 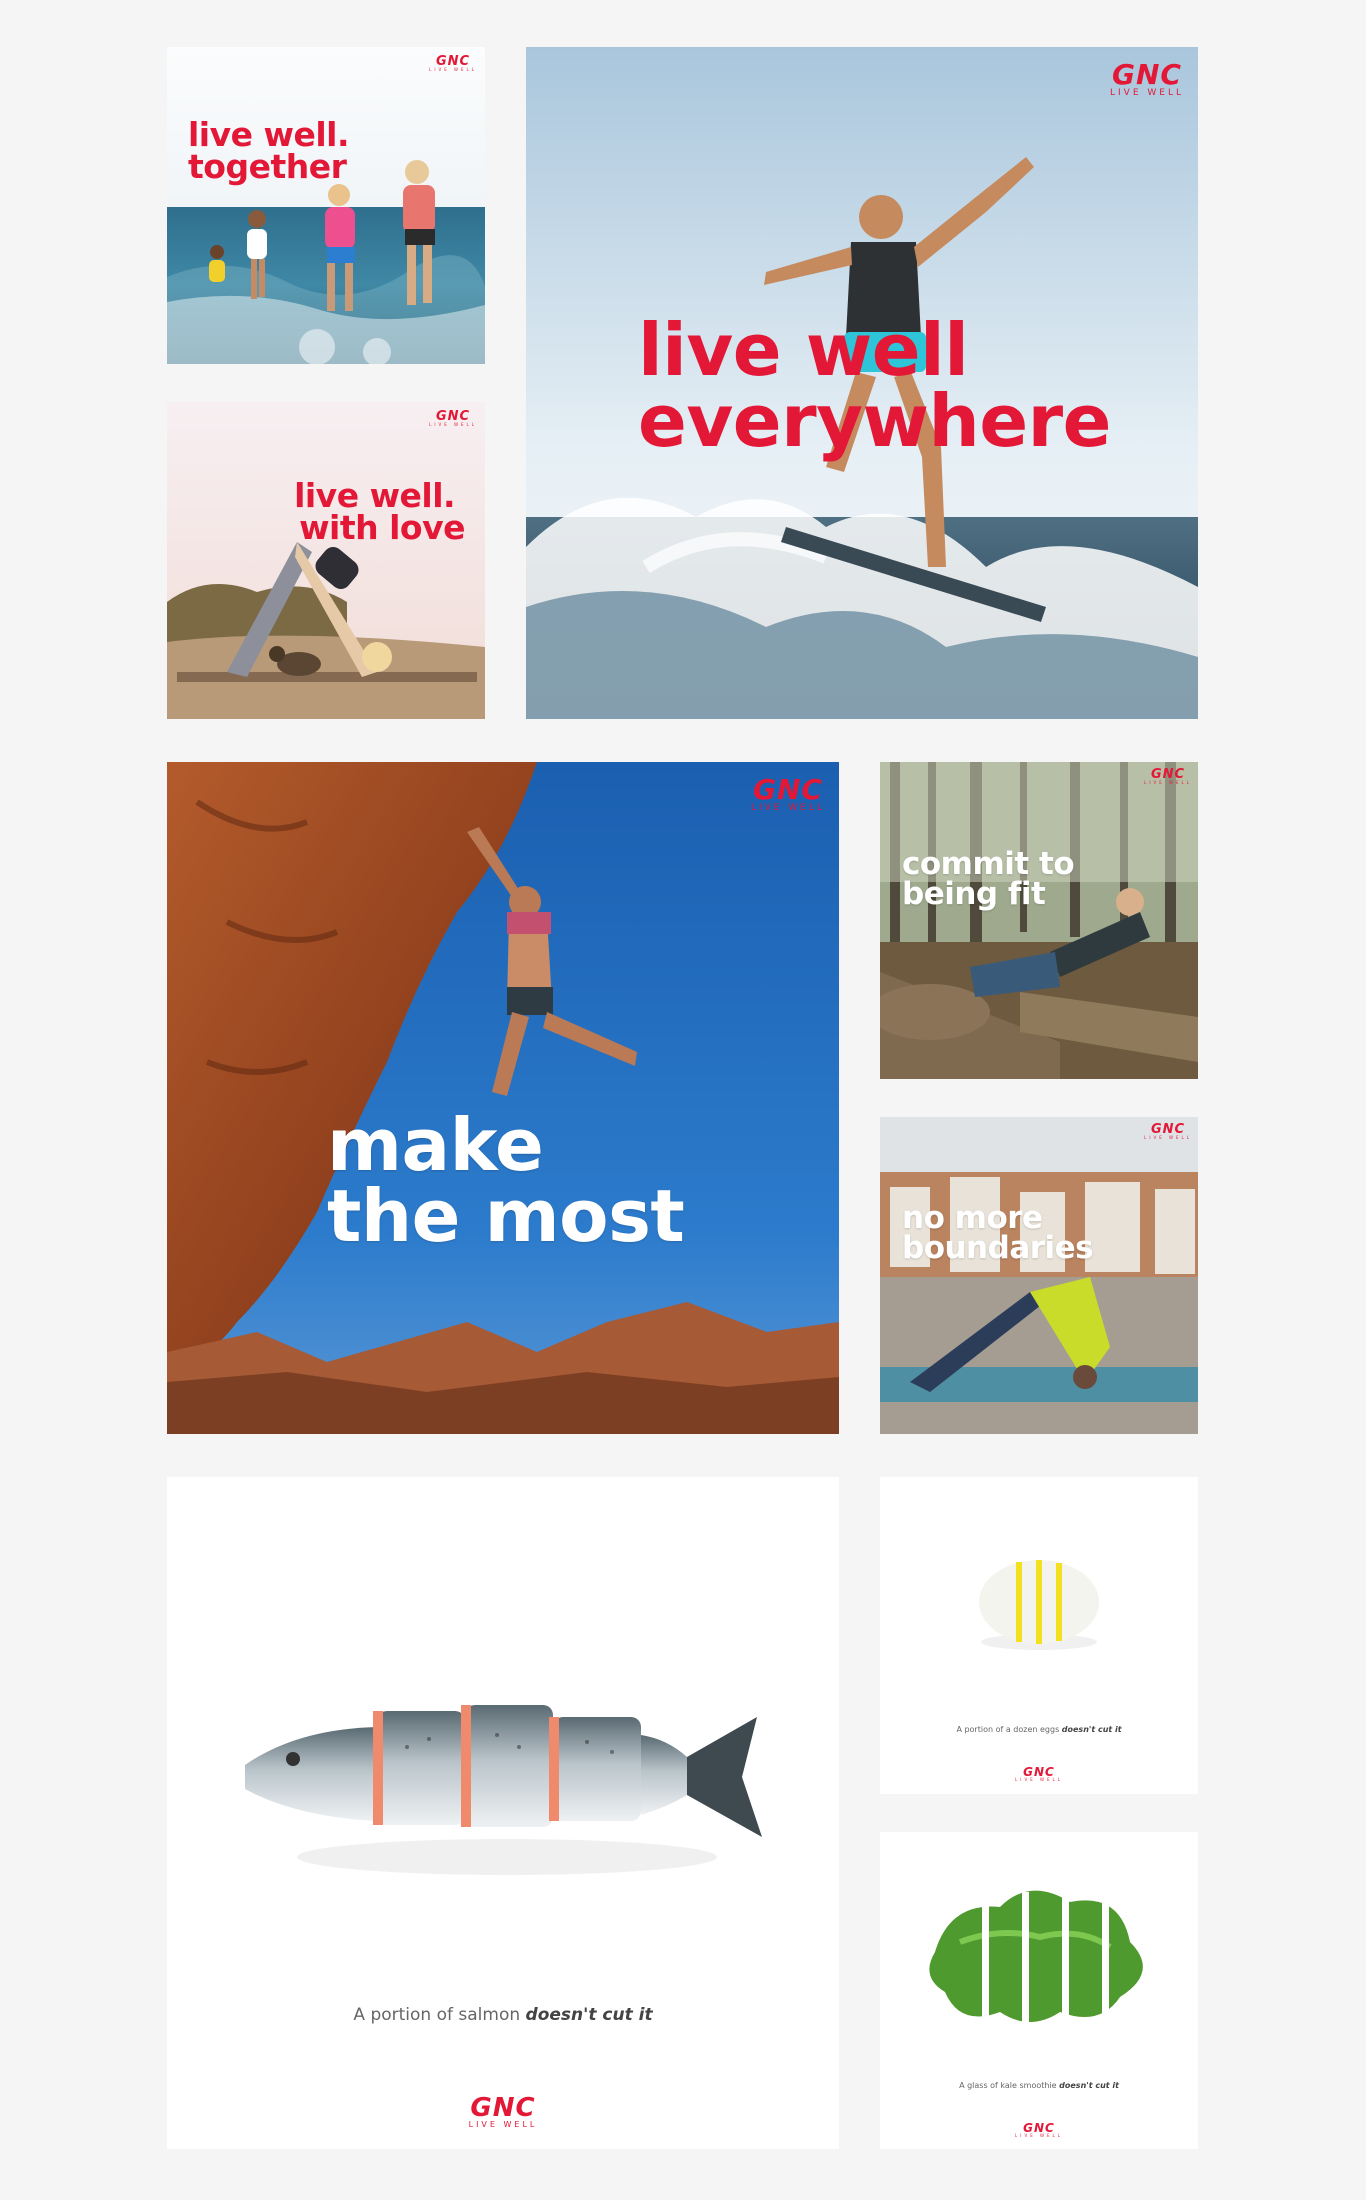 I want to click on headline-line-2: the most, so click(x=506, y=1215).